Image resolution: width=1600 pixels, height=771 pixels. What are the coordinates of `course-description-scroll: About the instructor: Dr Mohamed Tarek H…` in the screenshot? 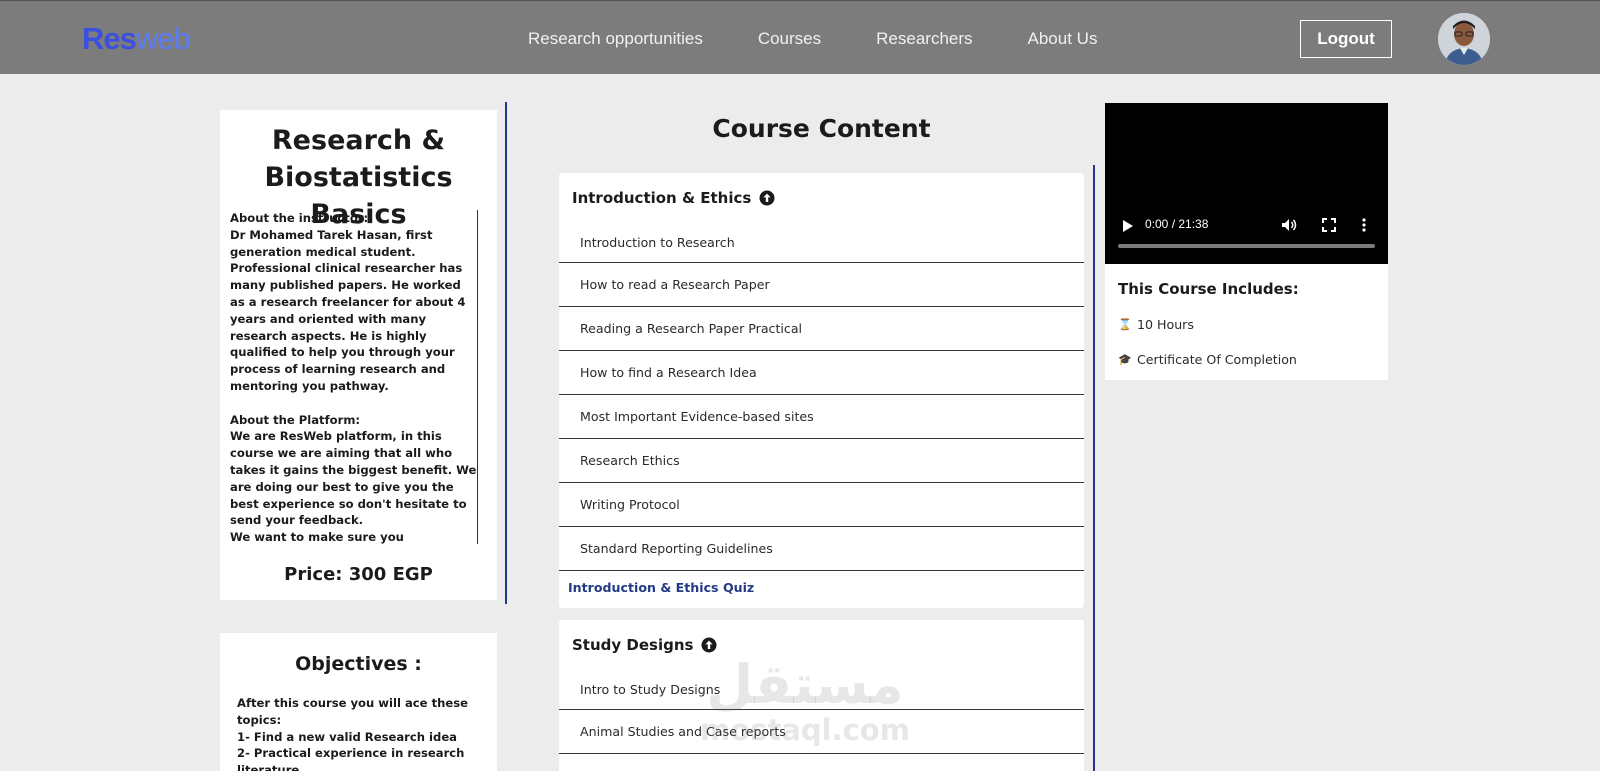 It's located at (354, 377).